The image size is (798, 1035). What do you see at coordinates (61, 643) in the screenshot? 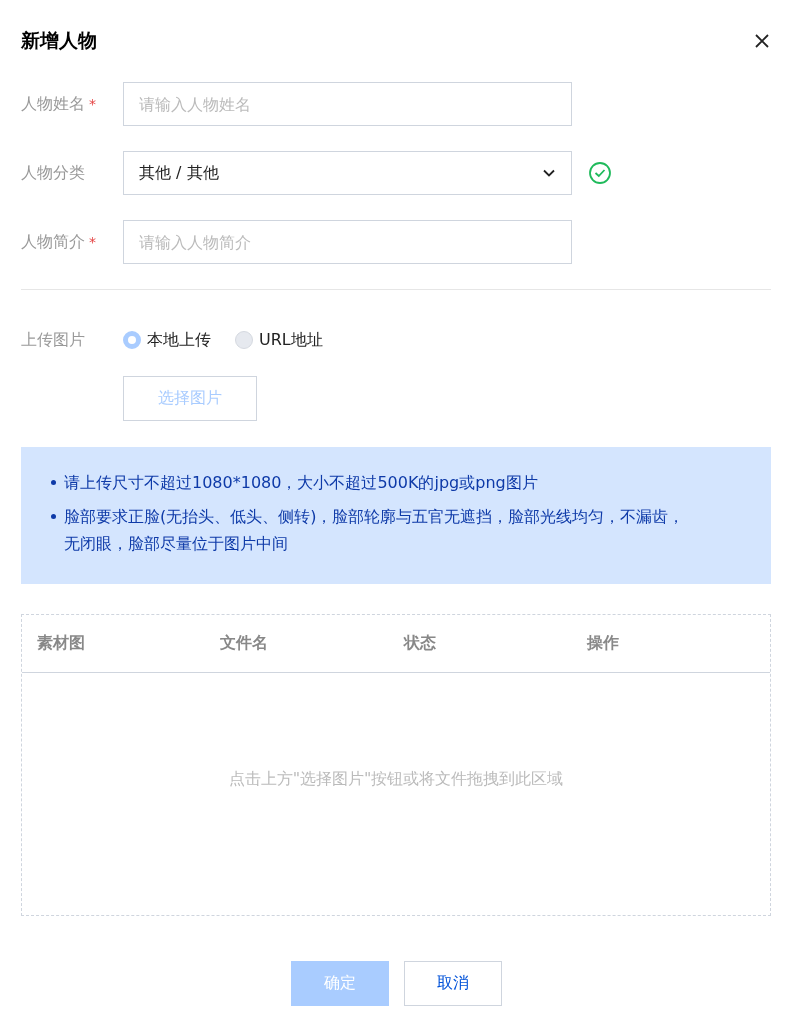
I see `column-header: 素材图` at bounding box center [61, 643].